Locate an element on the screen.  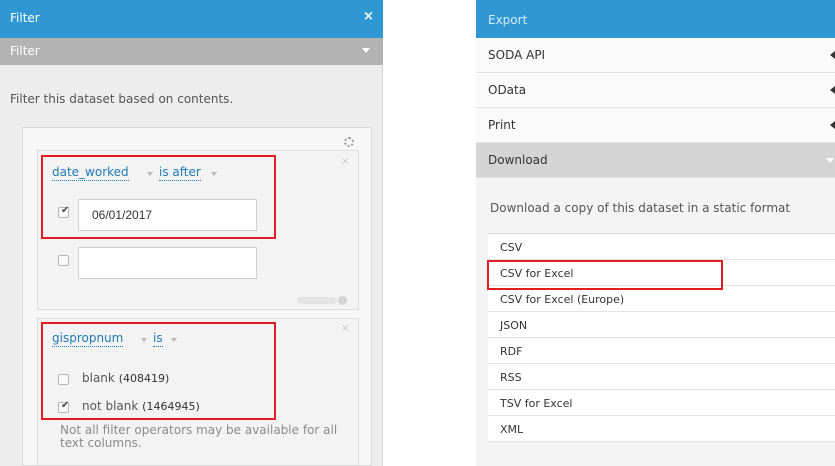
download-format-item: RDF is located at coordinates (661, 351).